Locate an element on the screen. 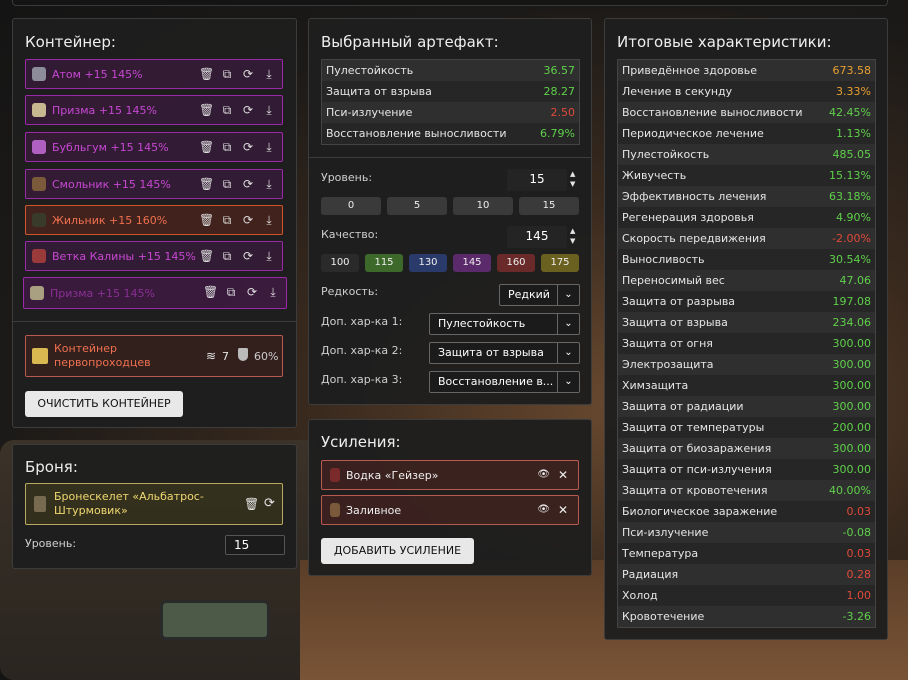  artifact-stat-row: Пулестойкость 36.57 is located at coordinates (450, 70).